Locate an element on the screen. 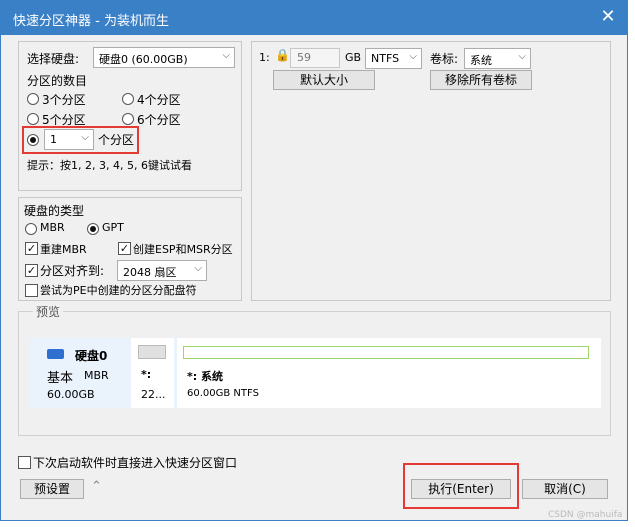 The height and width of the screenshot is (527, 635). radio-4-label: 4个分区 is located at coordinates (159, 100).